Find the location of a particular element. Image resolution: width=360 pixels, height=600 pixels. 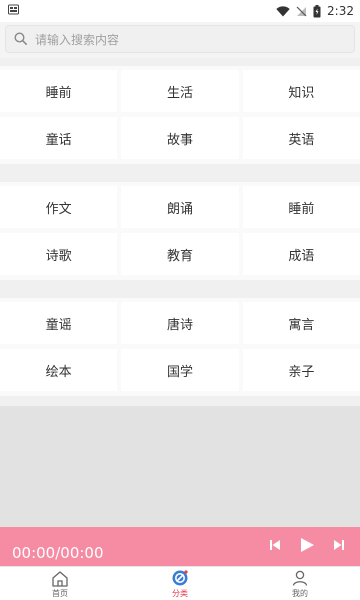

previous-button is located at coordinates (275, 545).